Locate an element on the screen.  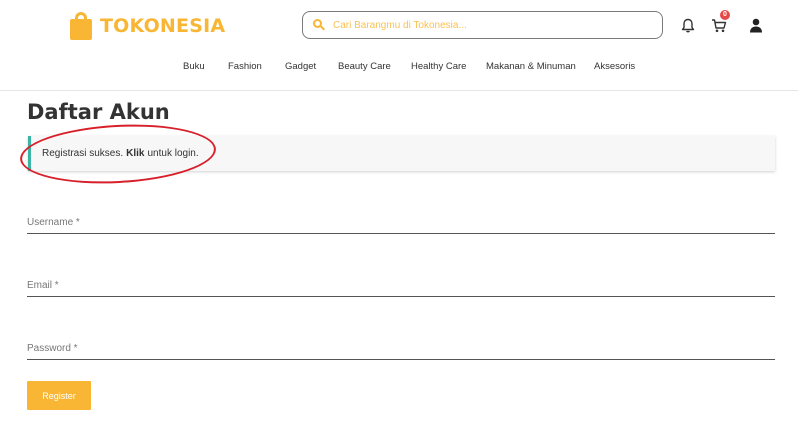
nav-item-buku: Buku is located at coordinates (194, 66).